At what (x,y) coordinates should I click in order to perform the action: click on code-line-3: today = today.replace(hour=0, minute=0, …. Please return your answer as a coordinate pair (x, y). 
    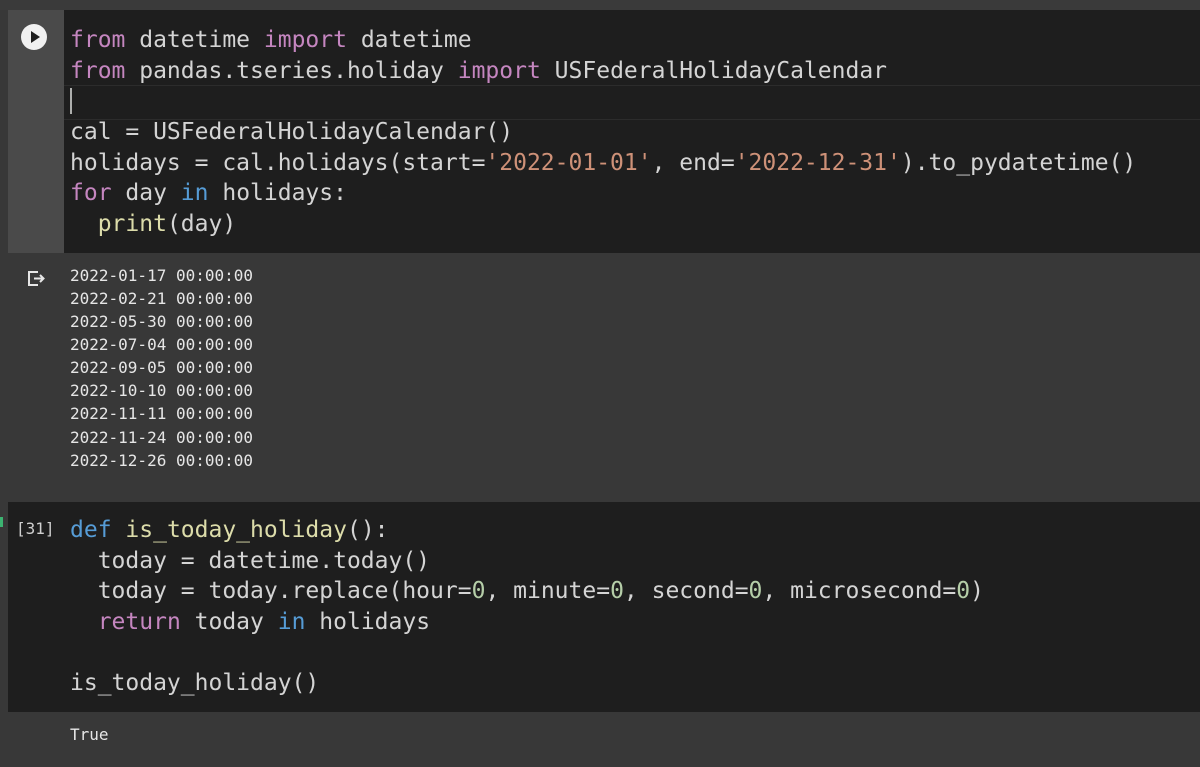
    Looking at the image, I should click on (527, 591).